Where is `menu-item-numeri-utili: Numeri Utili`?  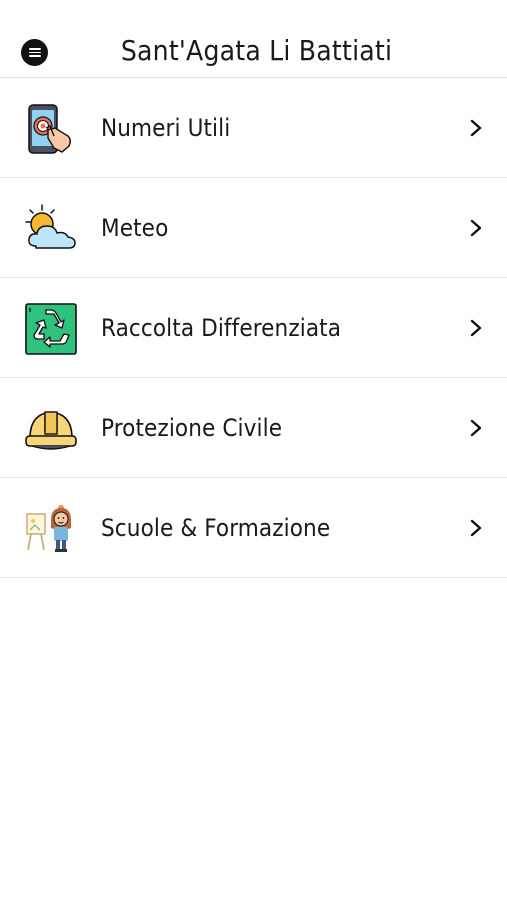 menu-item-numeri-utili: Numeri Utili is located at coordinates (253, 128).